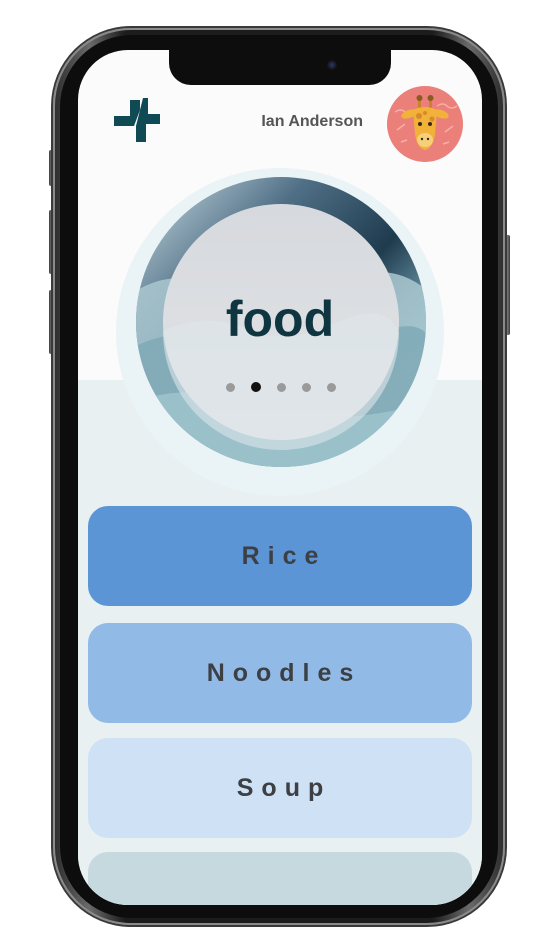 This screenshot has height=950, width=550. I want to click on option-noodles-button: Noodles, so click(280, 673).